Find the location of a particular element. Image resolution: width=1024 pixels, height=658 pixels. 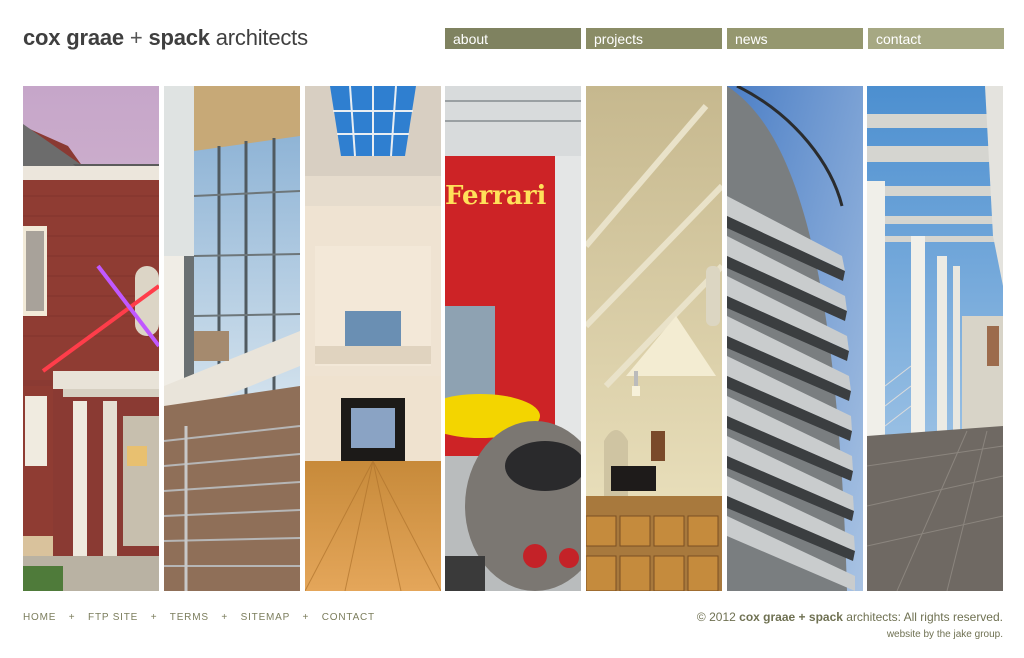

panel-louvered-facade is located at coordinates (795, 338).